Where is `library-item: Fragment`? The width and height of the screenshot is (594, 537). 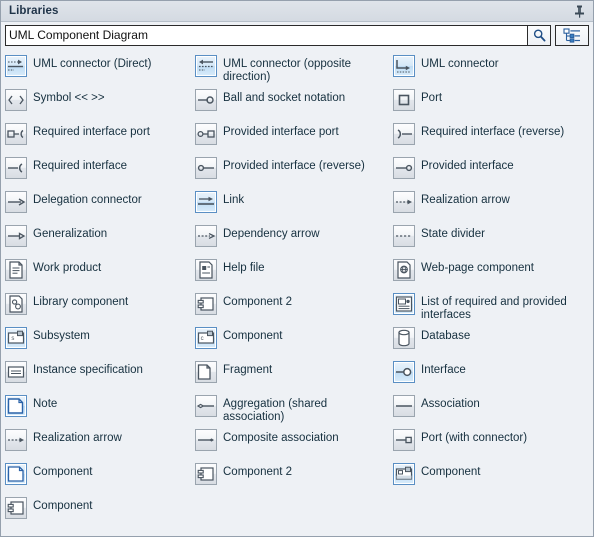 library-item: Fragment is located at coordinates (290, 375).